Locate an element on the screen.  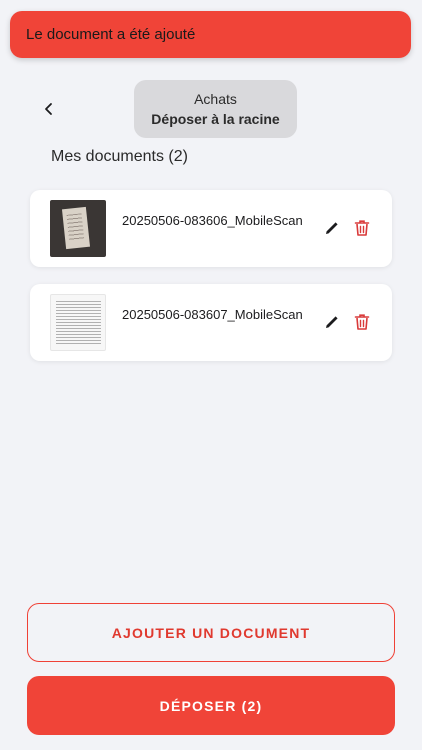
section-title: Mes documents (2) is located at coordinates (119, 156).